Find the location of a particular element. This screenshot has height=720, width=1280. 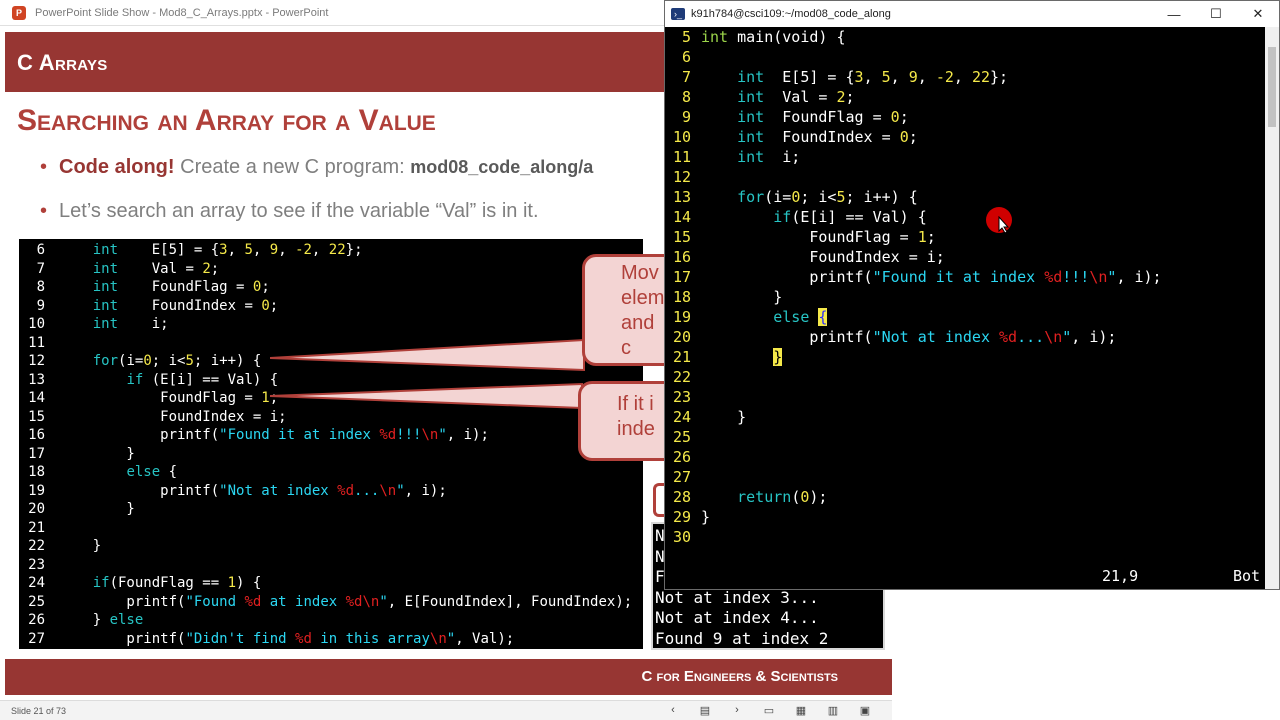

mouse-cursor-icon is located at coordinates (1004, 225).